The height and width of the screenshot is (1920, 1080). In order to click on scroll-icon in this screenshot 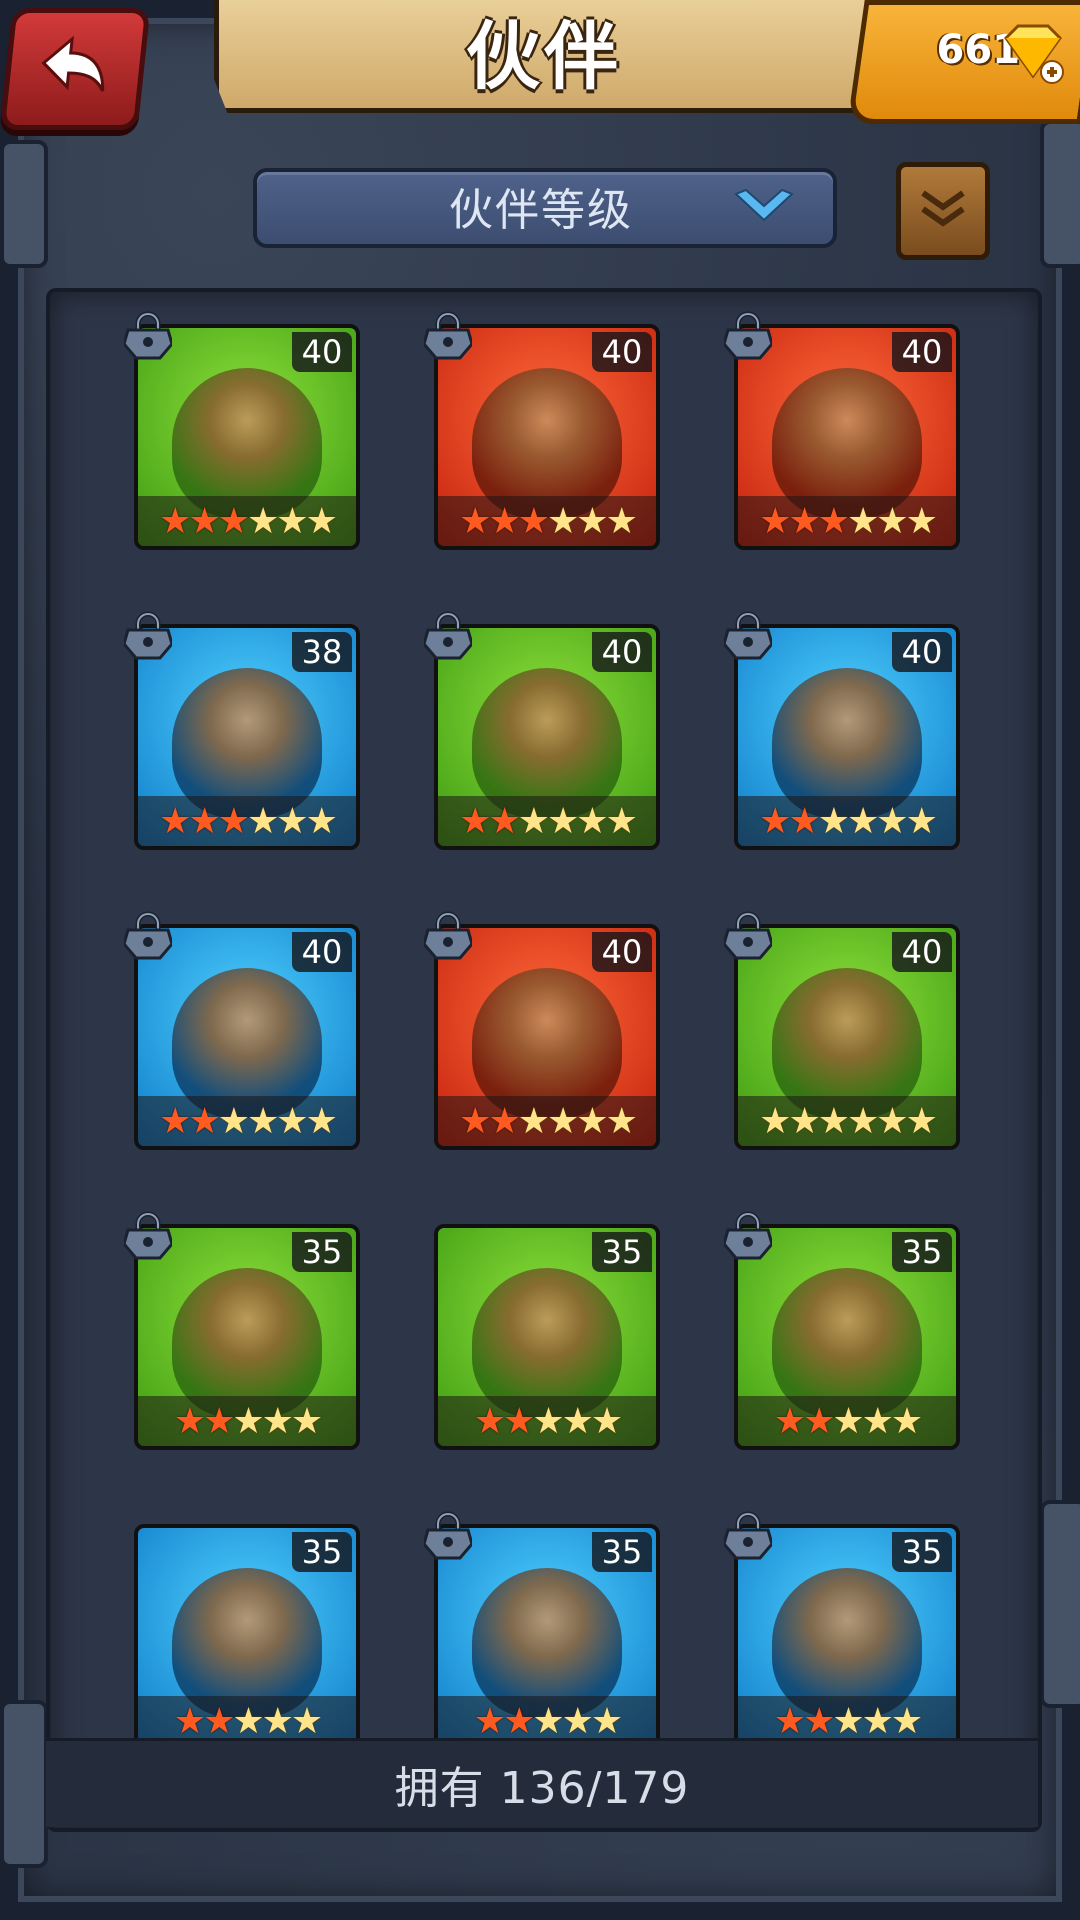, I will do `click(943, 208)`.